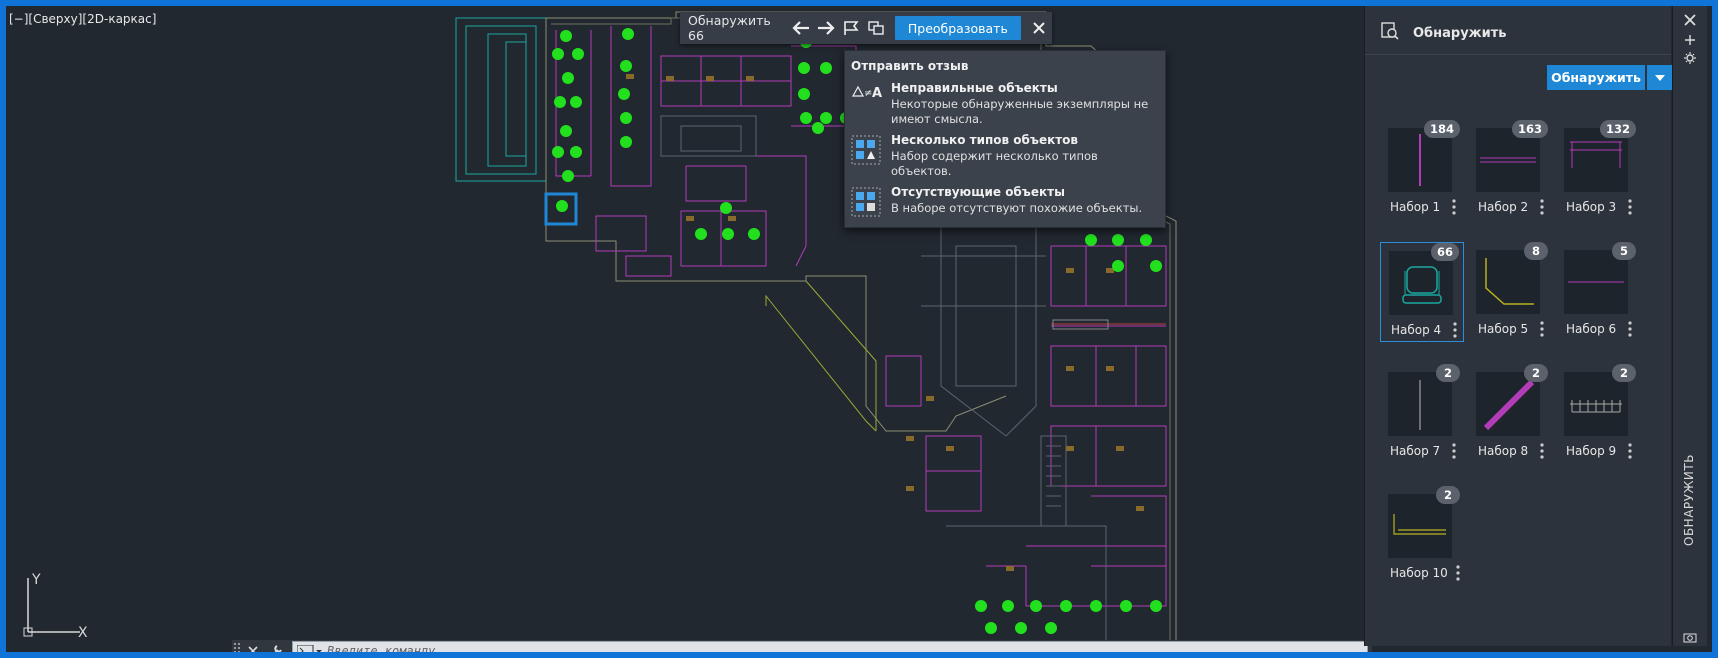  I want to click on feedback-title: Отправить отзыв, so click(910, 66).